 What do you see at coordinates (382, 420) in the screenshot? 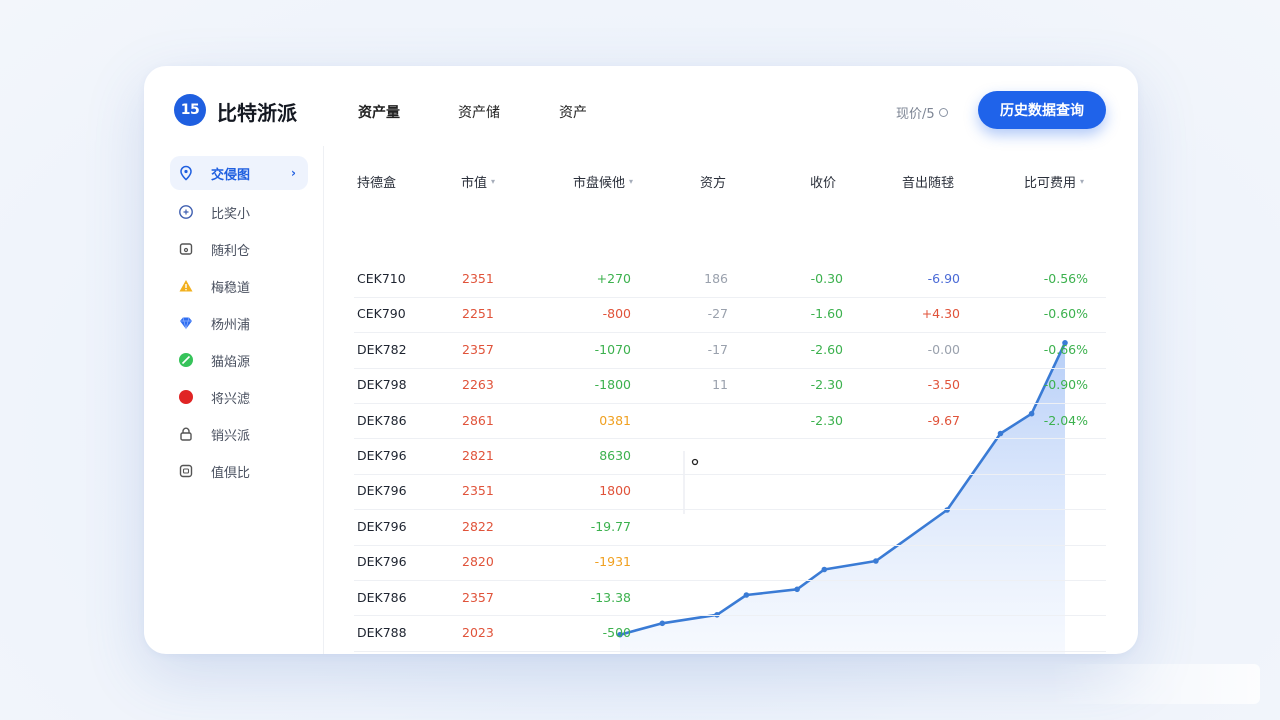
I see `table-cell: DEK786` at bounding box center [382, 420].